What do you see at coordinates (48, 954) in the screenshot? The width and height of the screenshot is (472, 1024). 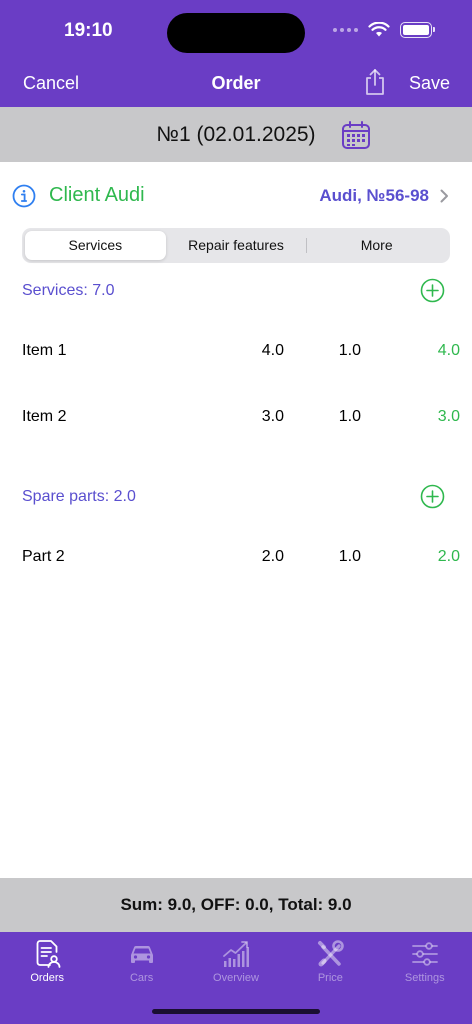 I see `orders-icon` at bounding box center [48, 954].